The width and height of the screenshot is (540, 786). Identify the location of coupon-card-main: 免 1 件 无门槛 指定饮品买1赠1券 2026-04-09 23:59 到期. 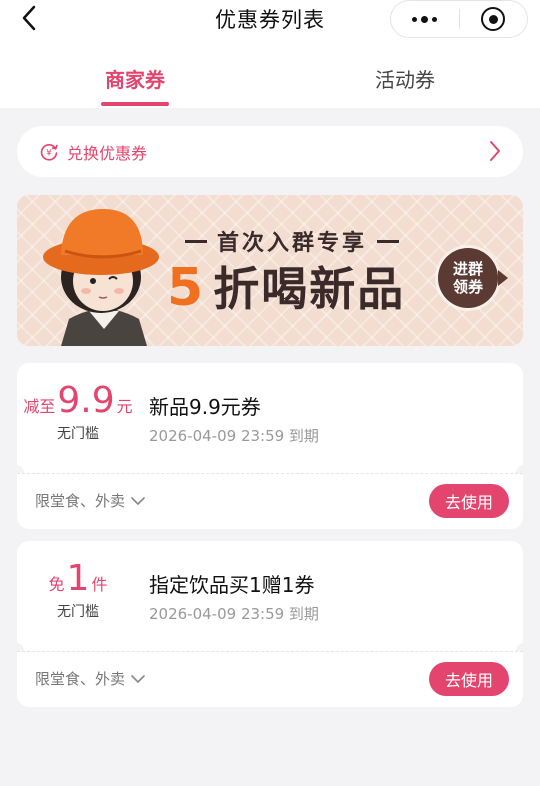
(270, 596).